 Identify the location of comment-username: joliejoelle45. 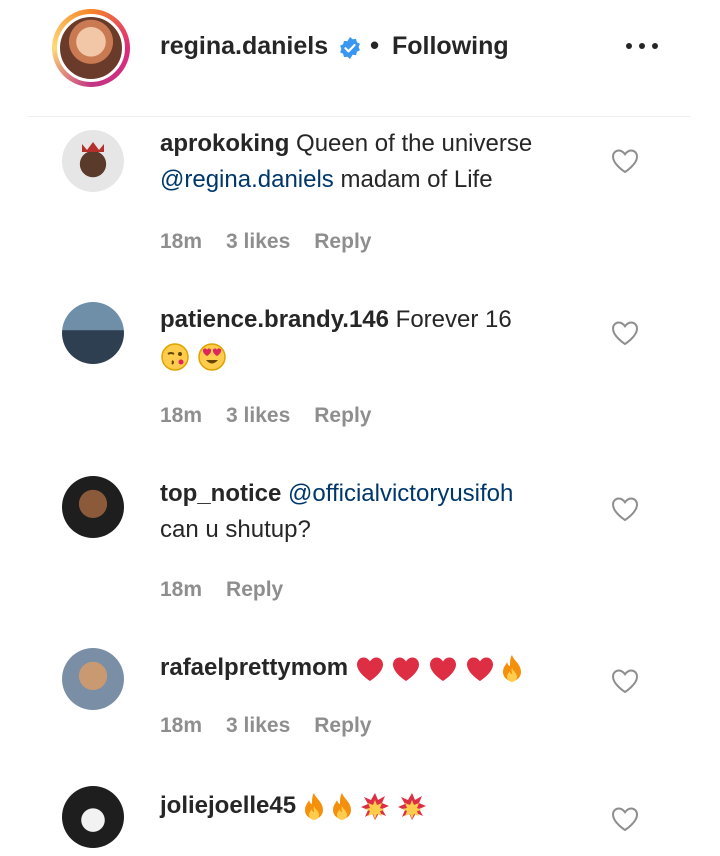
(228, 805).